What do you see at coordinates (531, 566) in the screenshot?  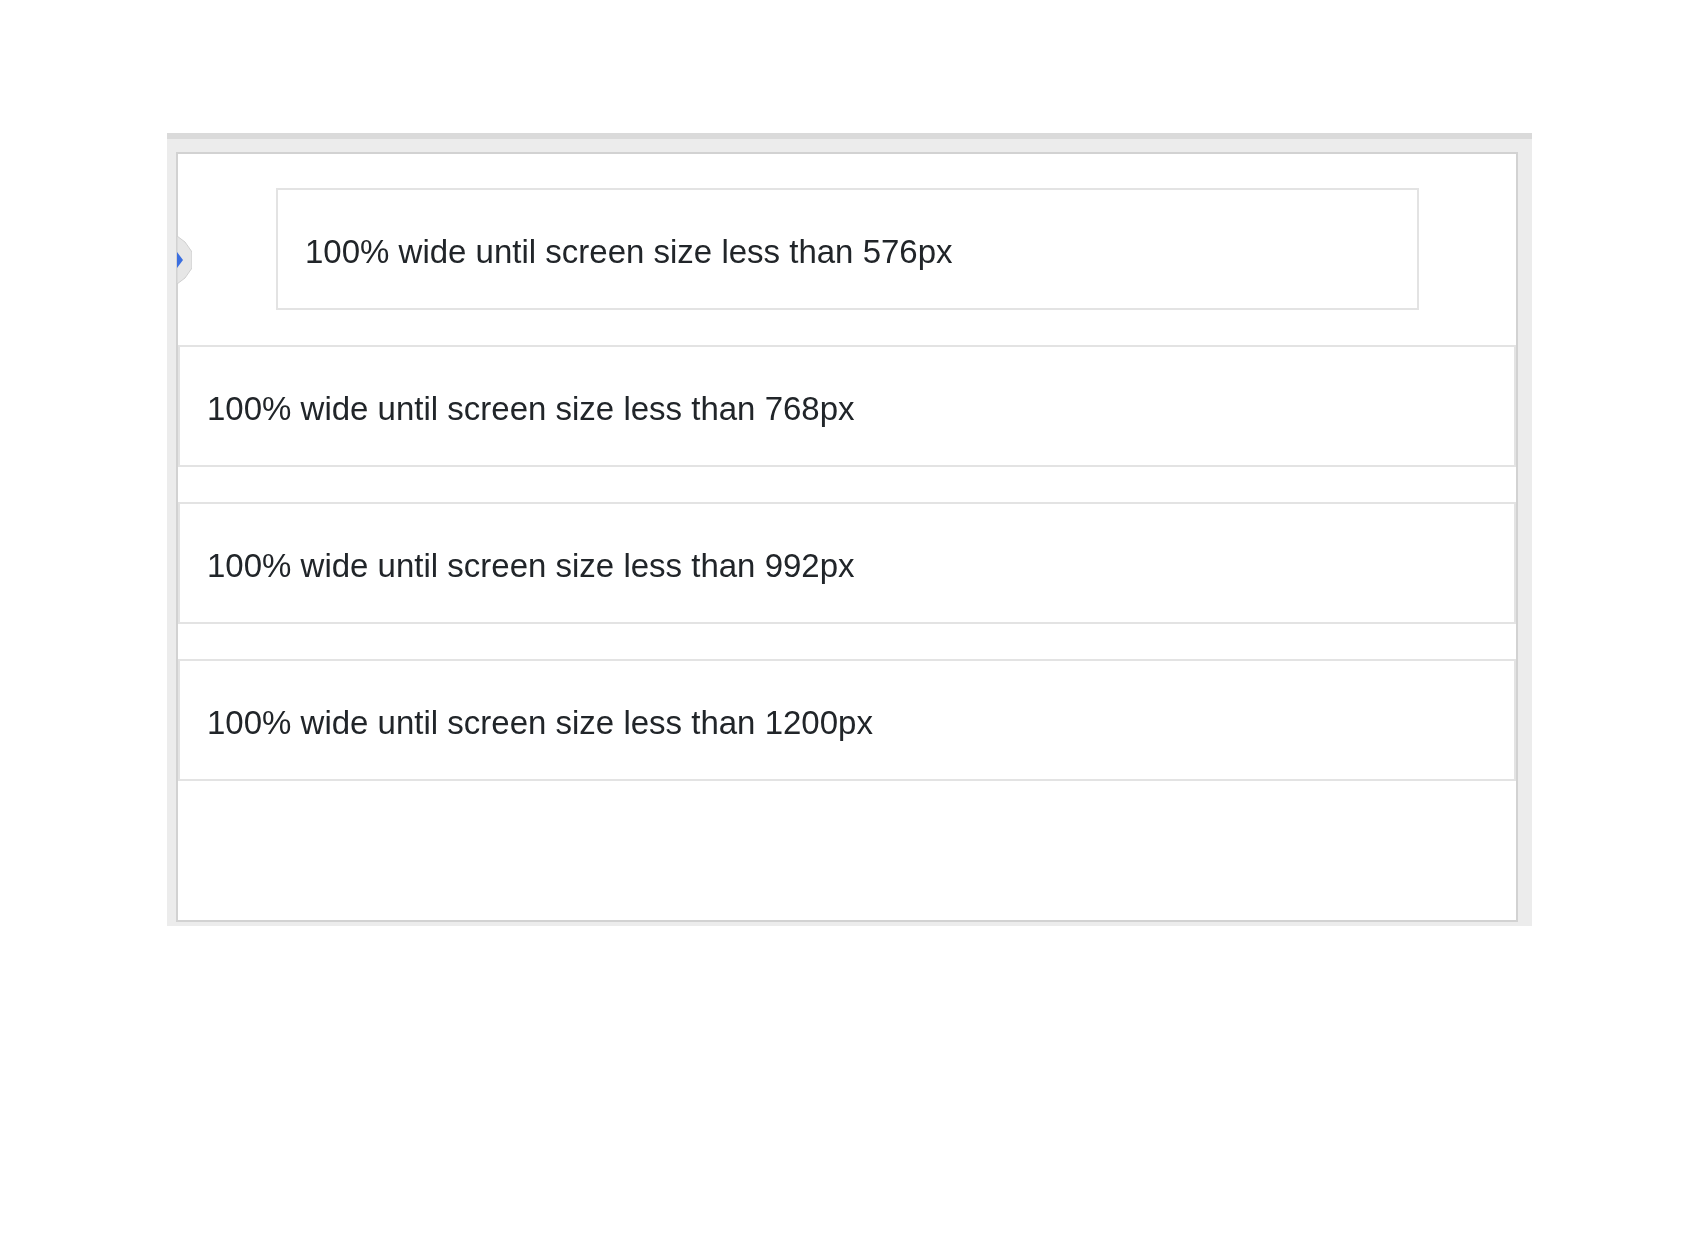 I see `row-text: 100% wide until screen size less than 992px` at bounding box center [531, 566].